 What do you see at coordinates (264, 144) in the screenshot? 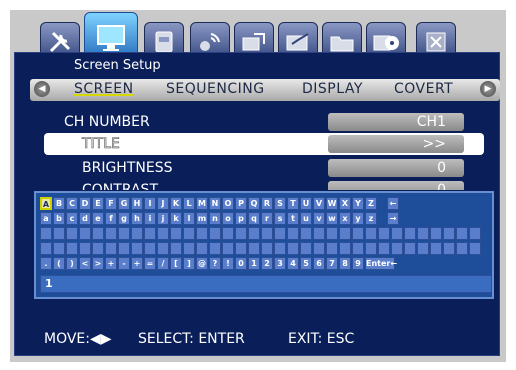
I see `title-row: TITLE >>` at bounding box center [264, 144].